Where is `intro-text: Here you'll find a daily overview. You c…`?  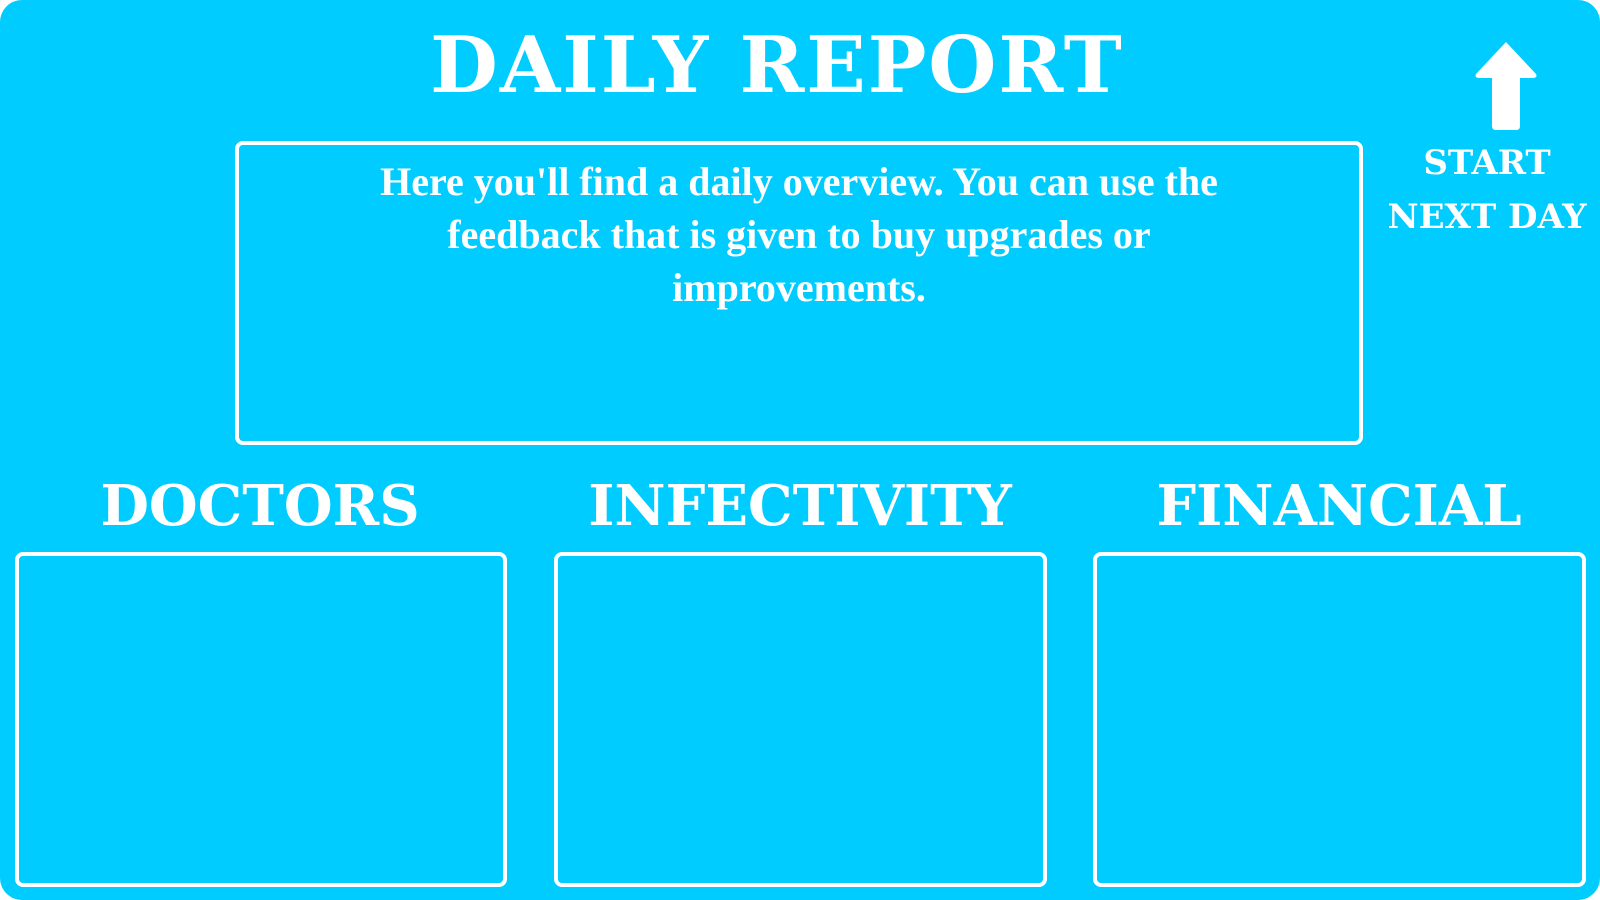 intro-text: Here you'll find a daily overview. You c… is located at coordinates (799, 234).